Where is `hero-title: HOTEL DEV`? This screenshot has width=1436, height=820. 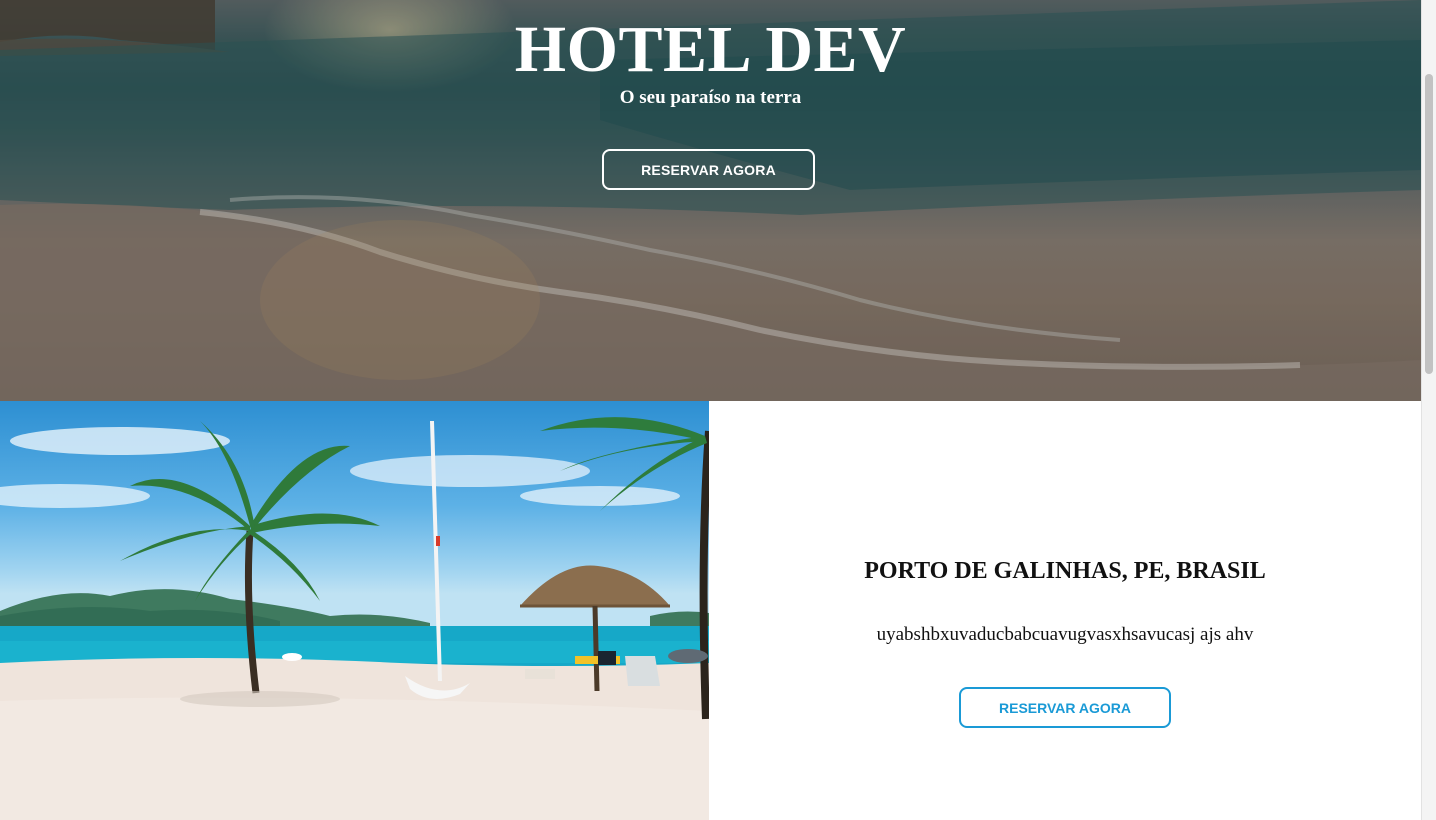 hero-title: HOTEL DEV is located at coordinates (710, 49).